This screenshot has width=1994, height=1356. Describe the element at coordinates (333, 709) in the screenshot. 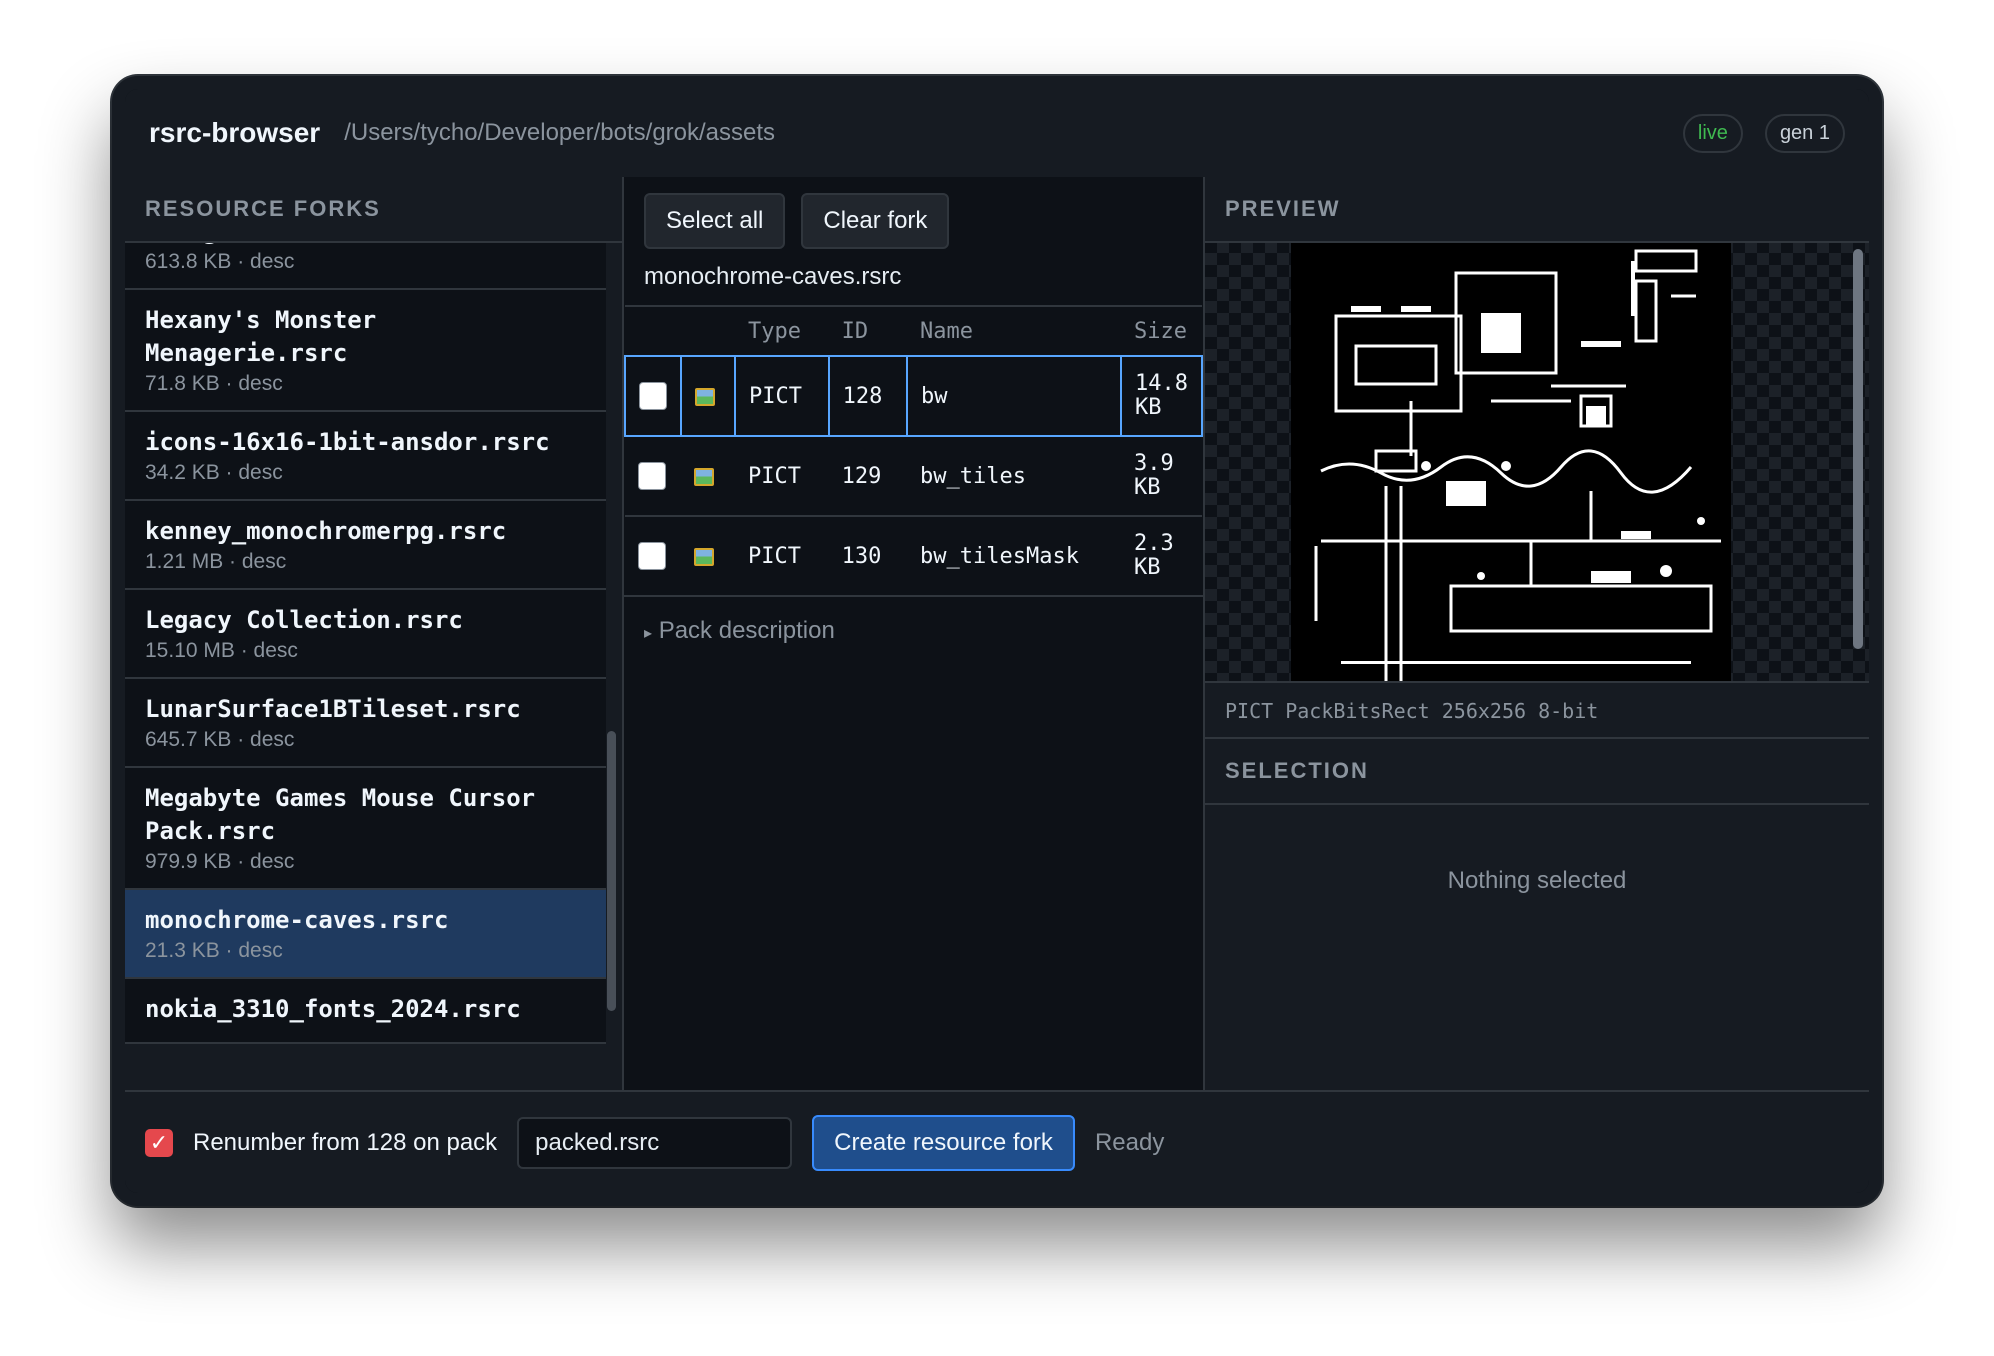

I see `fork-name: LunarSurface1BTileset.rsrc` at that location.